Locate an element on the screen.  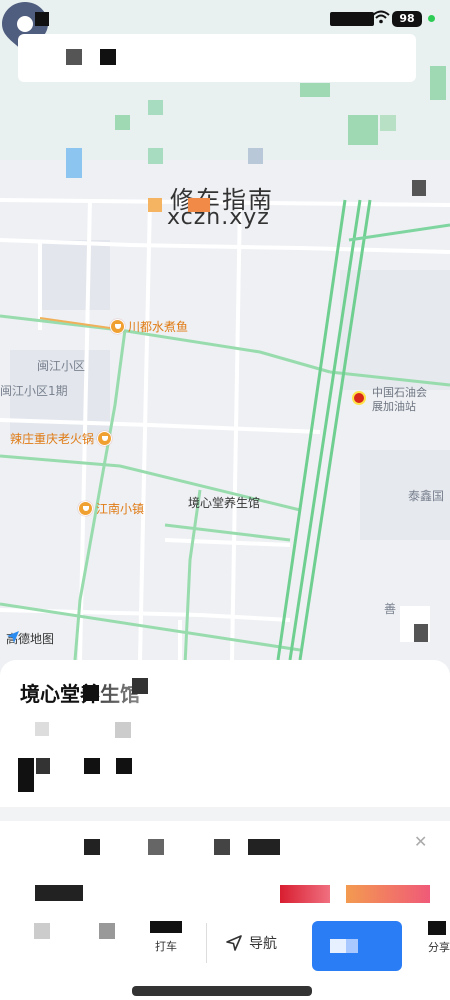
gas-station-label: 中国石油会 展加油站 is located at coordinates (399, 399).